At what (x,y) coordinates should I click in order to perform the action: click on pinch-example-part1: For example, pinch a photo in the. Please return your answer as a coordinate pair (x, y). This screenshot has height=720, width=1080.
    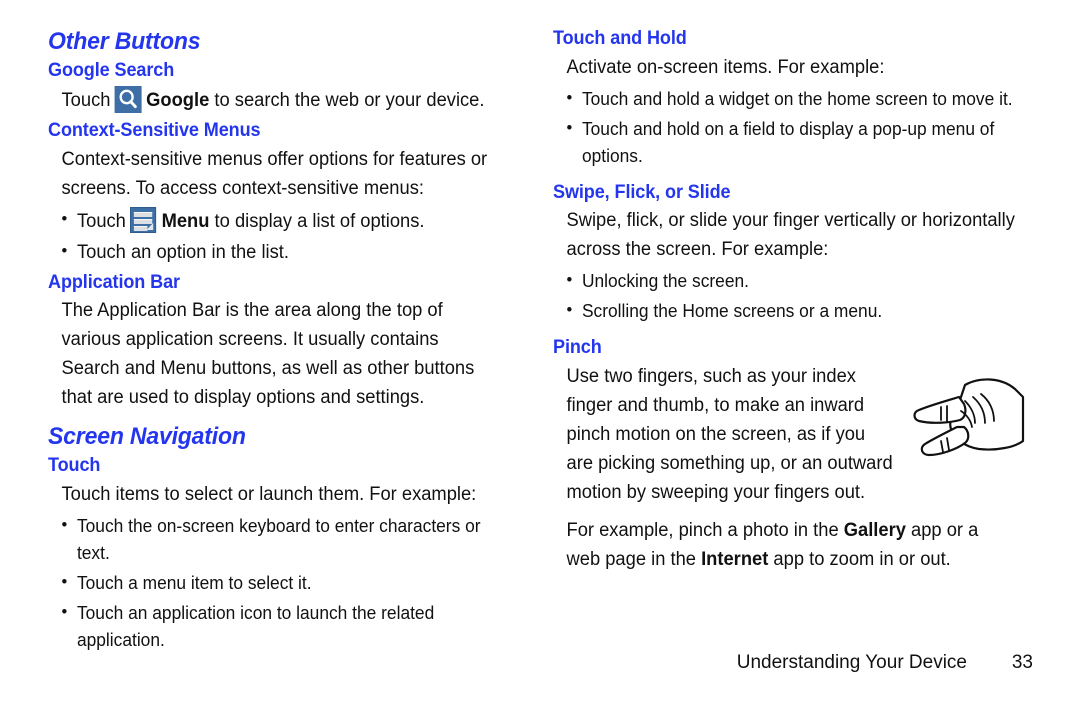
    Looking at the image, I should click on (702, 531).